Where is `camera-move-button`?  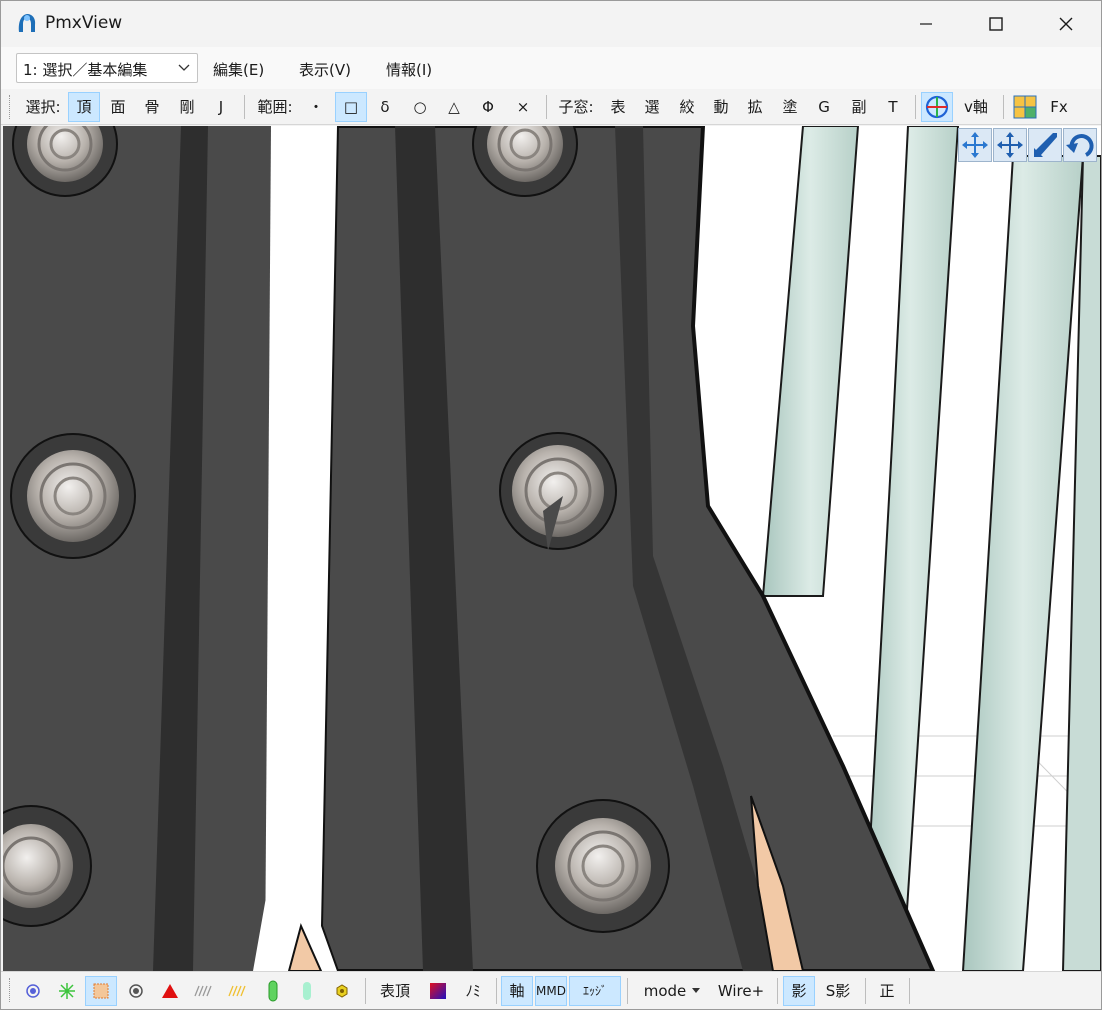 camera-move-button is located at coordinates (1010, 145).